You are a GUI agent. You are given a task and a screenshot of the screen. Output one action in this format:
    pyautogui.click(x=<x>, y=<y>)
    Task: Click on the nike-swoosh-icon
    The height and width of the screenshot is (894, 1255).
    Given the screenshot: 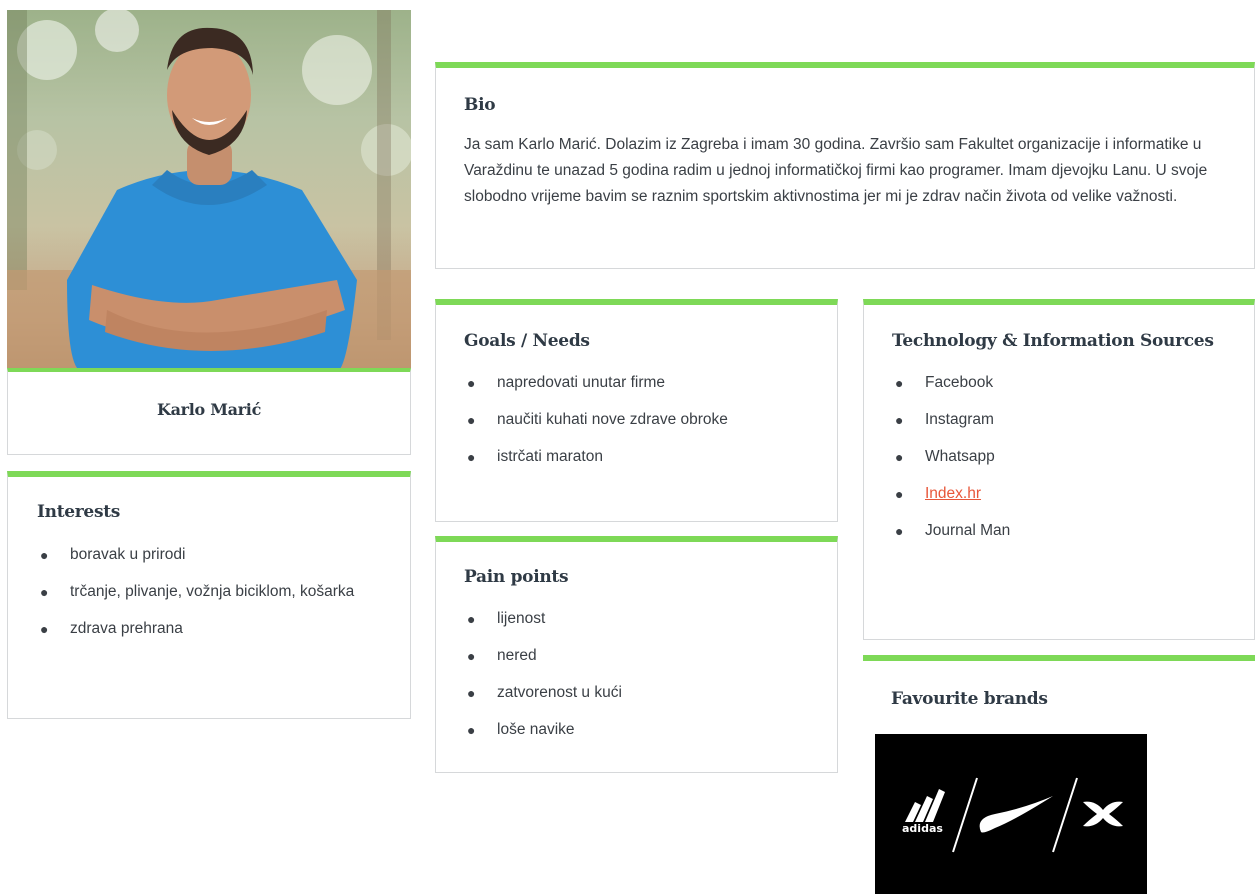 What is the action you would take?
    pyautogui.click(x=1016, y=814)
    